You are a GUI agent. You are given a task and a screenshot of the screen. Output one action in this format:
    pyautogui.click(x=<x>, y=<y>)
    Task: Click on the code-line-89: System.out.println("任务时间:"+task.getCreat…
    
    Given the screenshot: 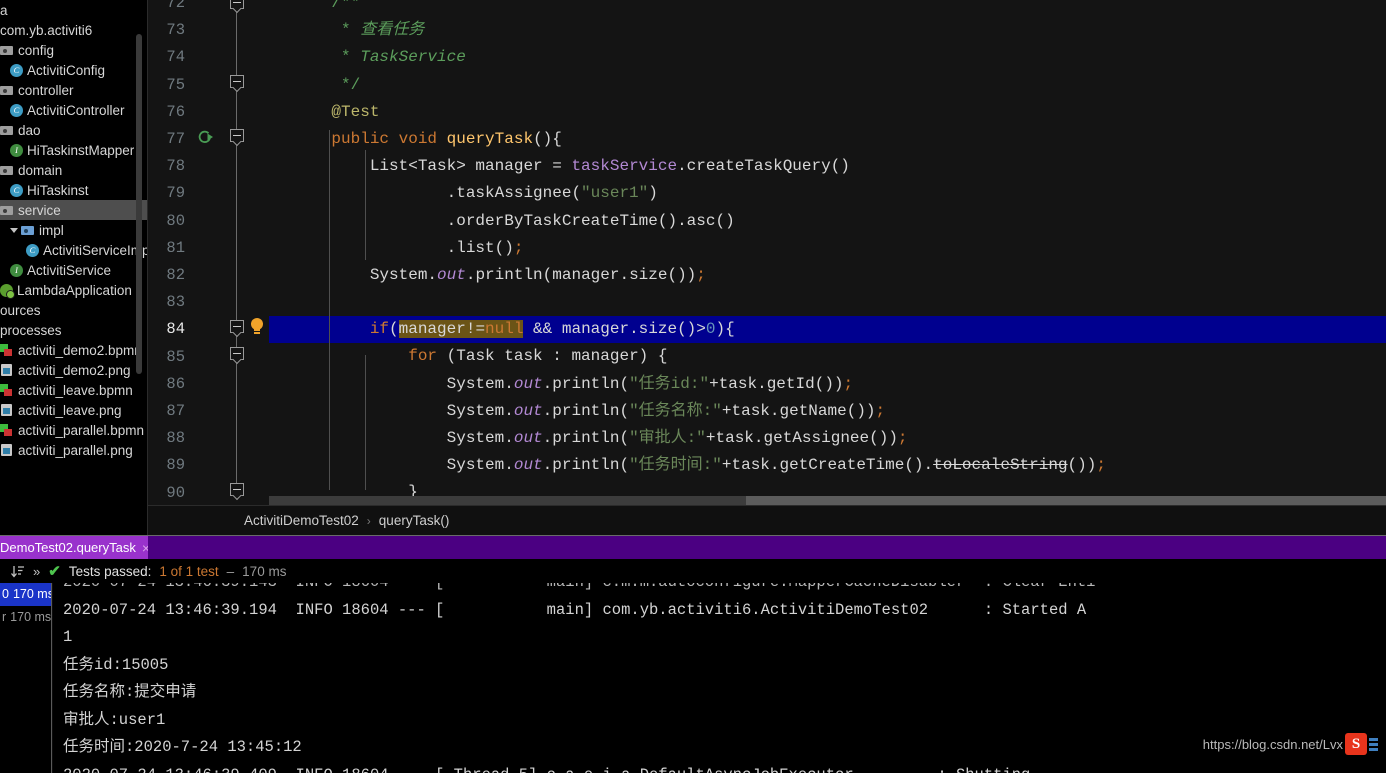 What is the action you would take?
    pyautogui.click(x=827, y=465)
    